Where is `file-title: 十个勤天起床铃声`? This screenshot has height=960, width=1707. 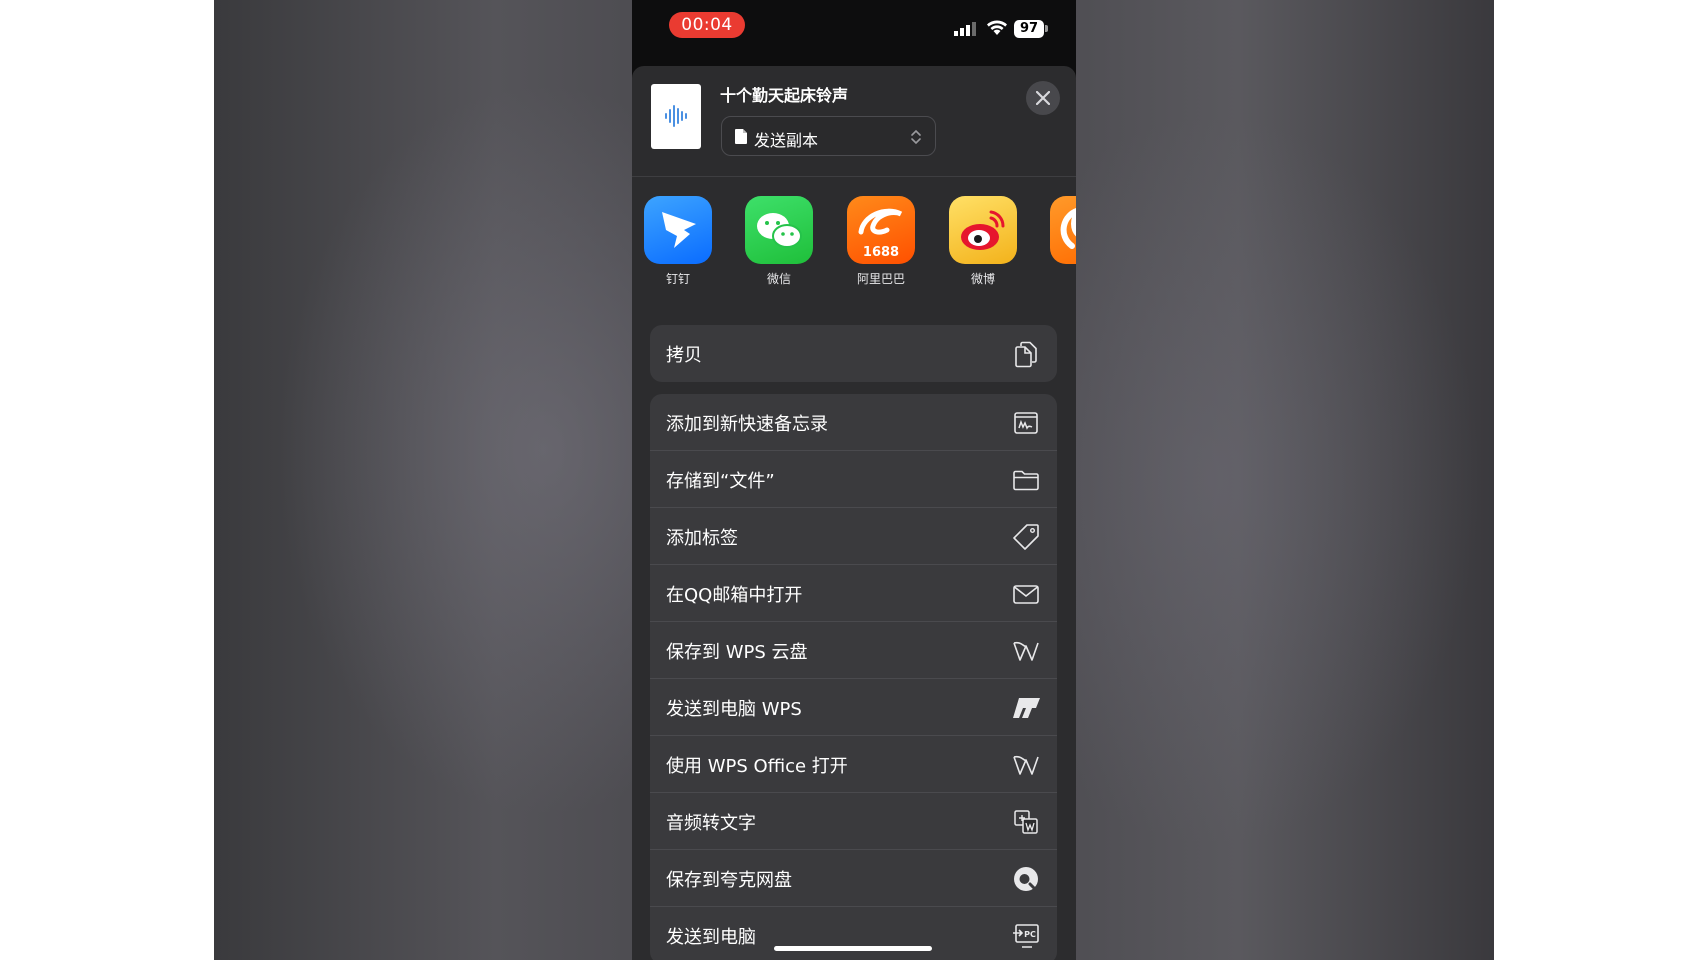 file-title: 十个勤天起床铃声 is located at coordinates (784, 95).